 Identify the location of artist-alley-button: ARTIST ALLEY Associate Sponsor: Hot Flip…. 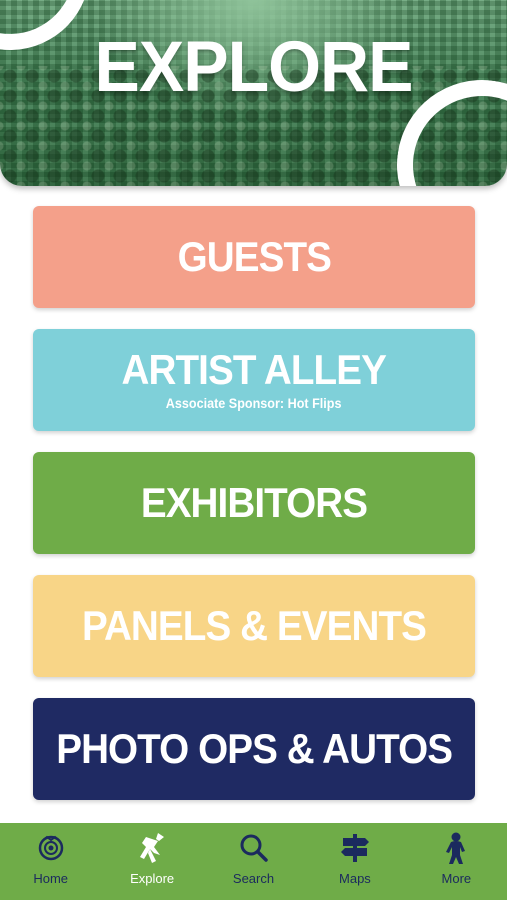
(254, 380).